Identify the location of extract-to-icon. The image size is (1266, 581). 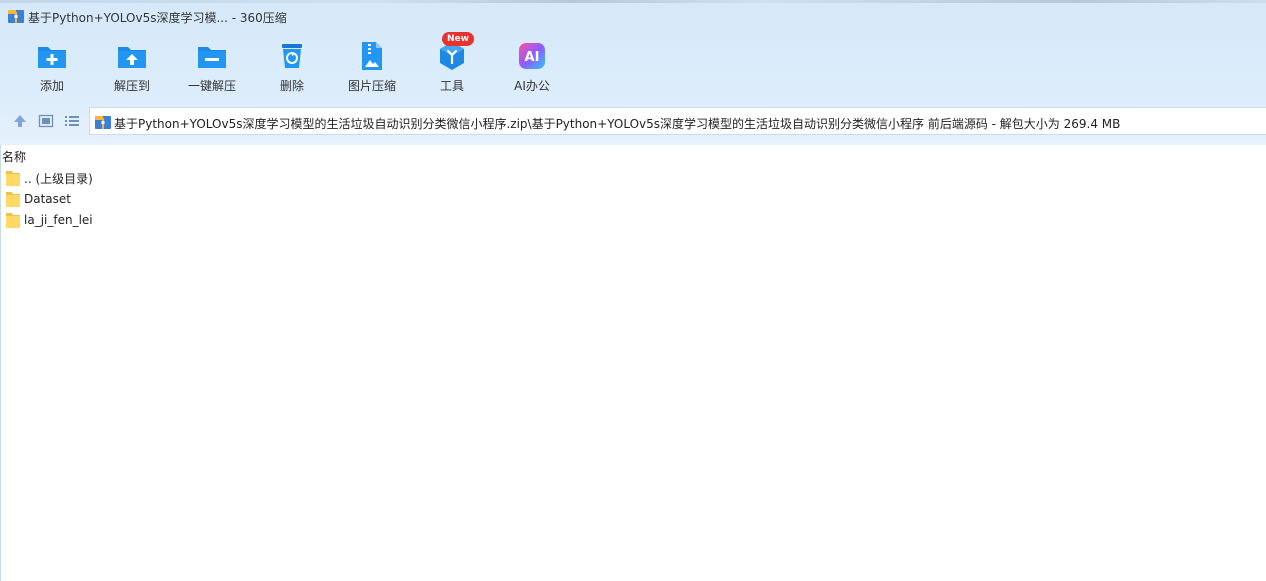
(132, 57).